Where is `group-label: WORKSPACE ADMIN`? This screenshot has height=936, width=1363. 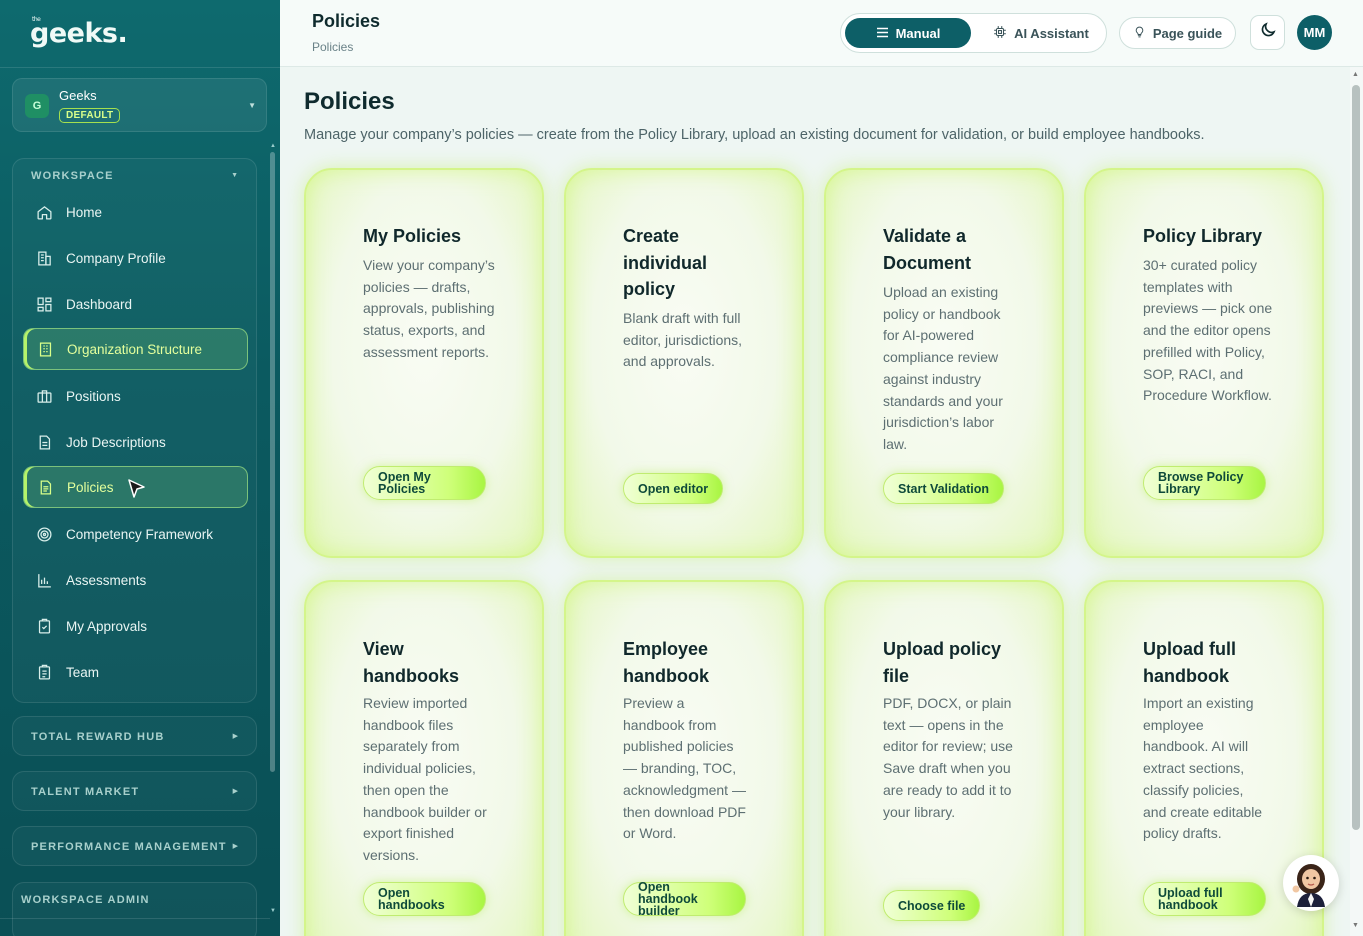 group-label: WORKSPACE ADMIN is located at coordinates (85, 900).